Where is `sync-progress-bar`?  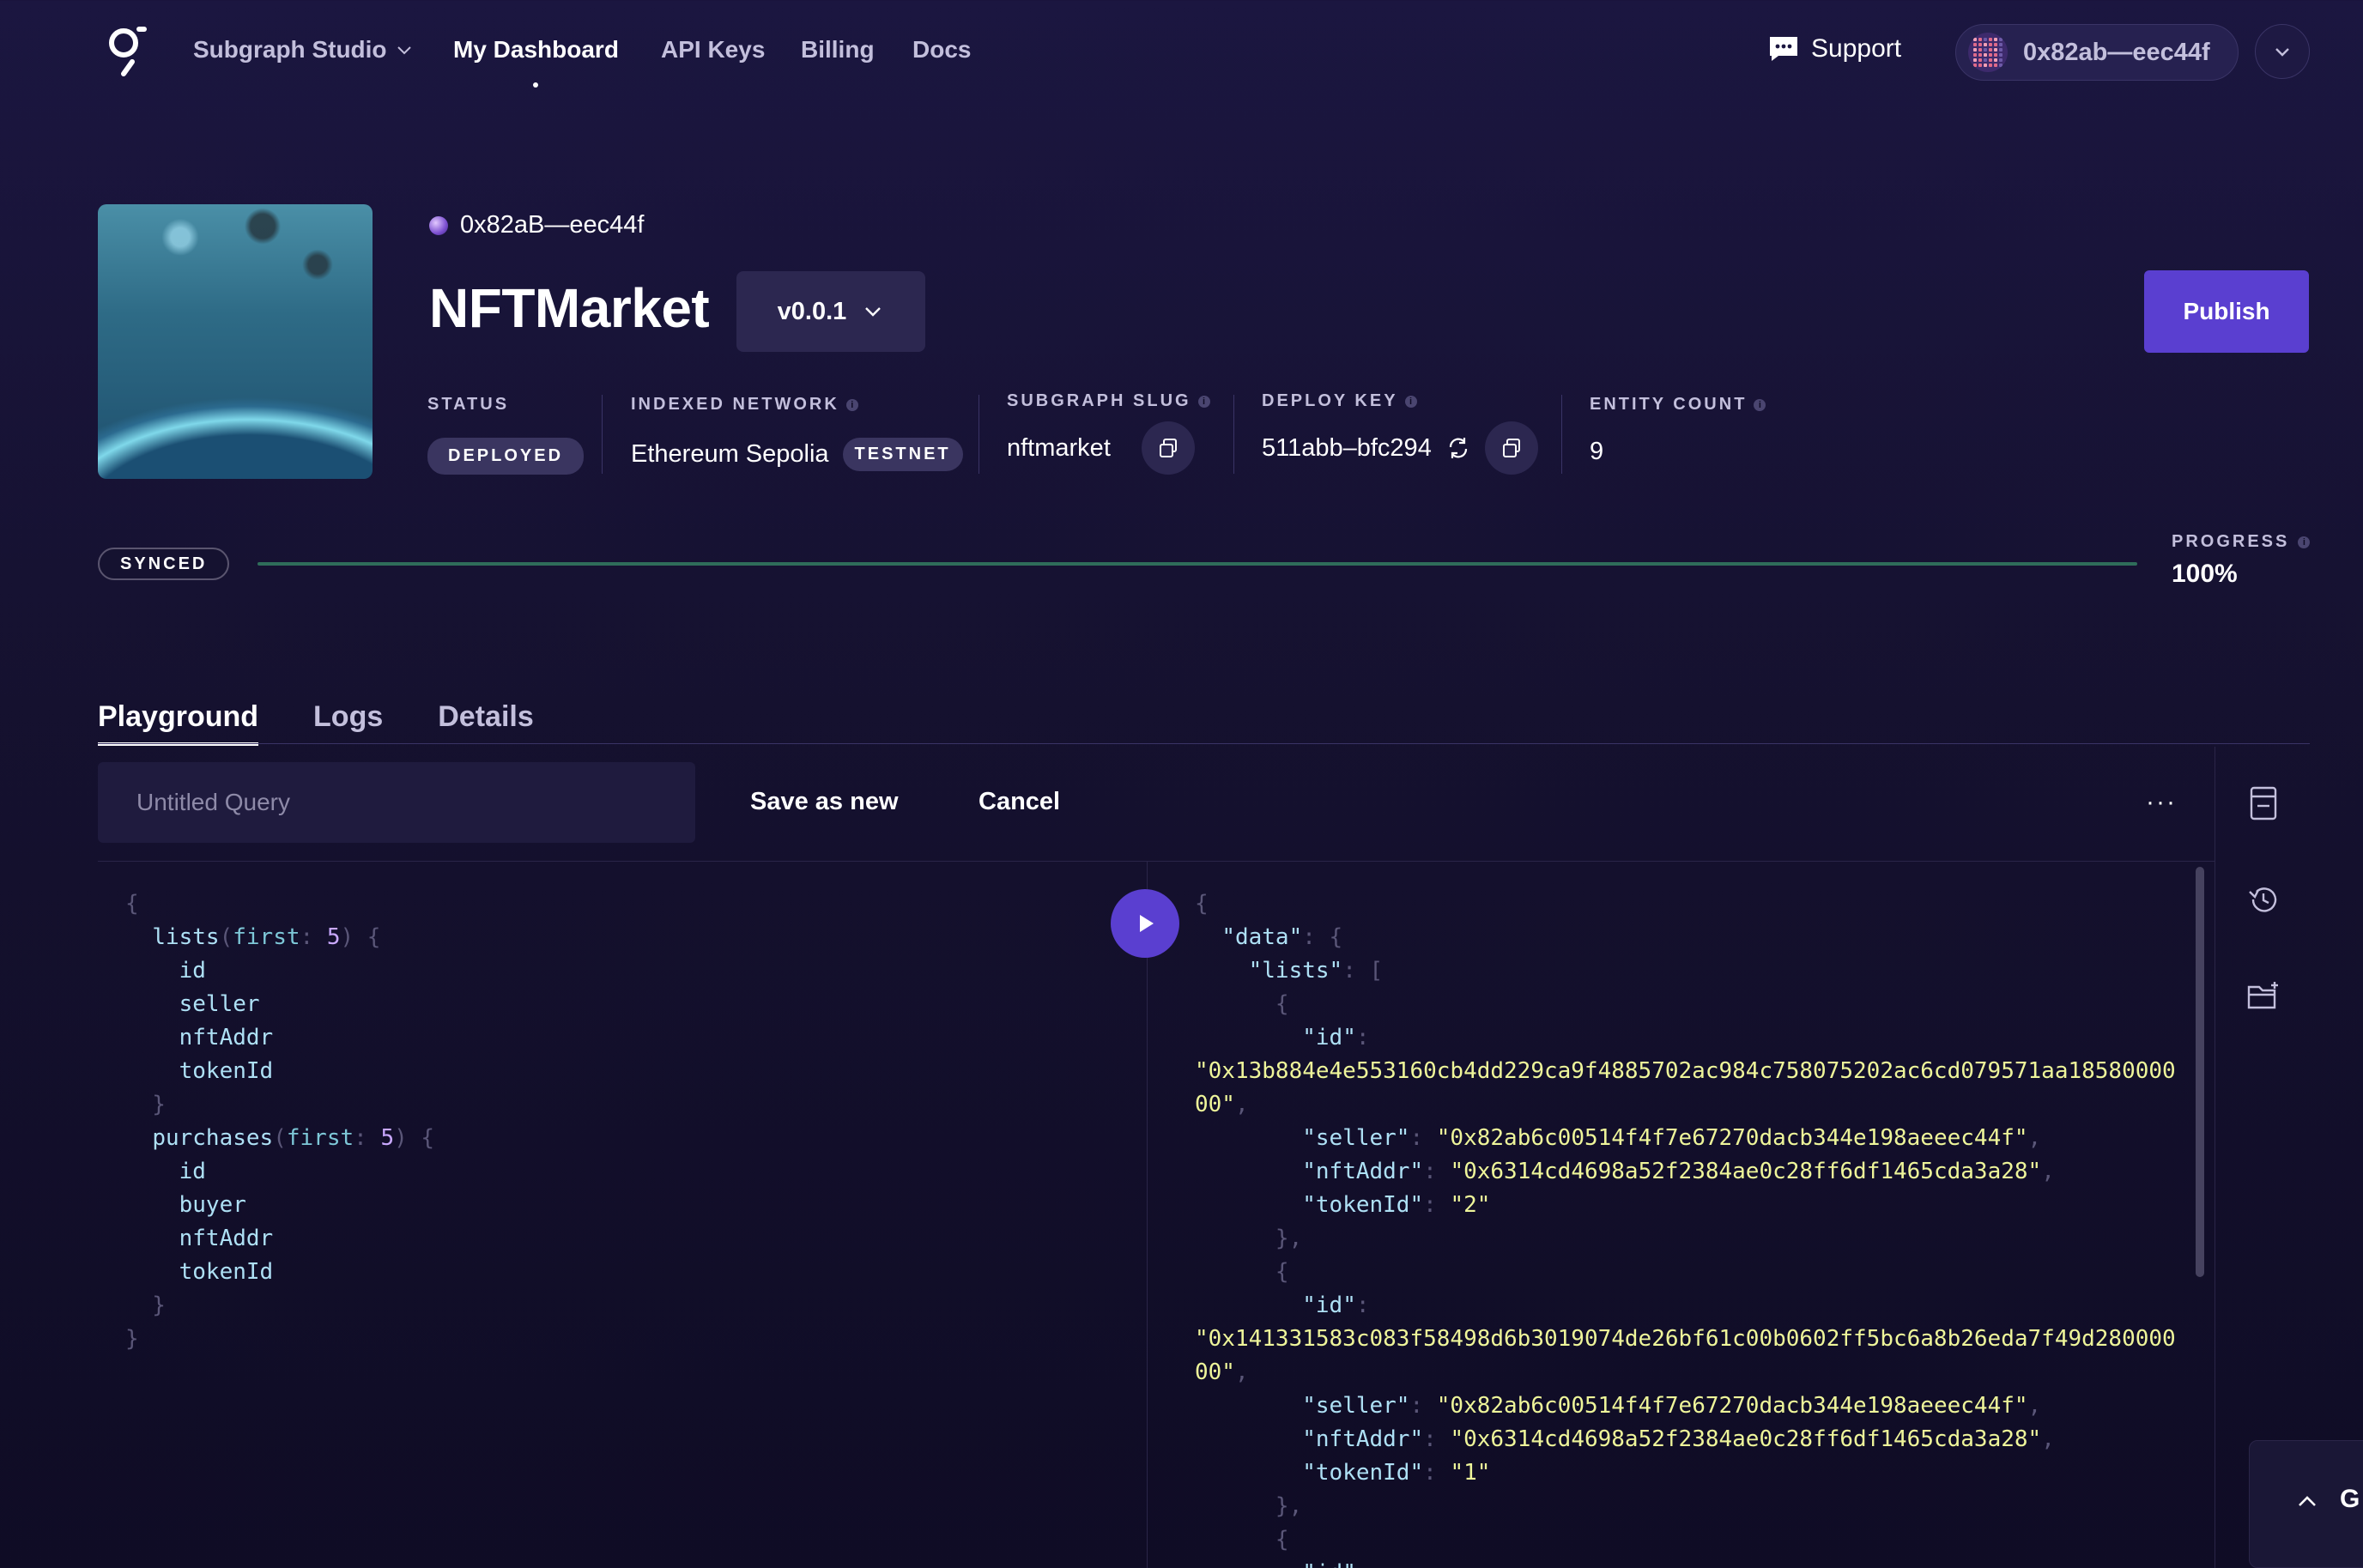
sync-progress-bar is located at coordinates (1197, 564).